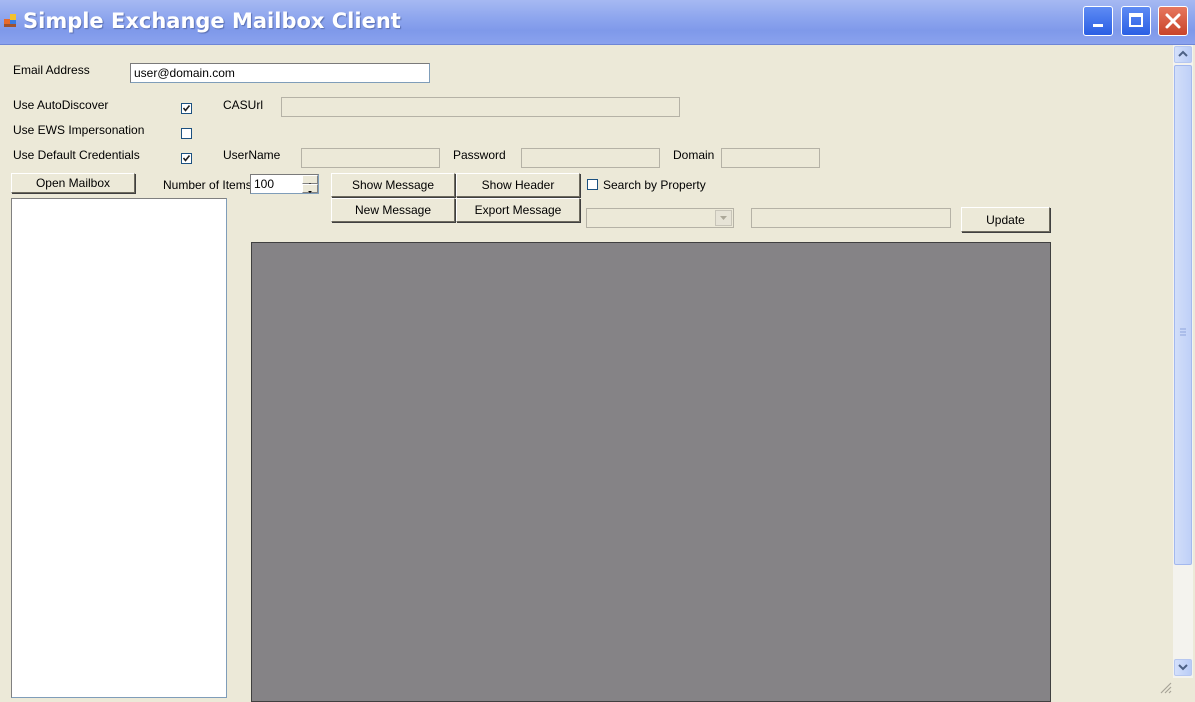 The image size is (1195, 702). I want to click on thumb-grip-icon, so click(1183, 332).